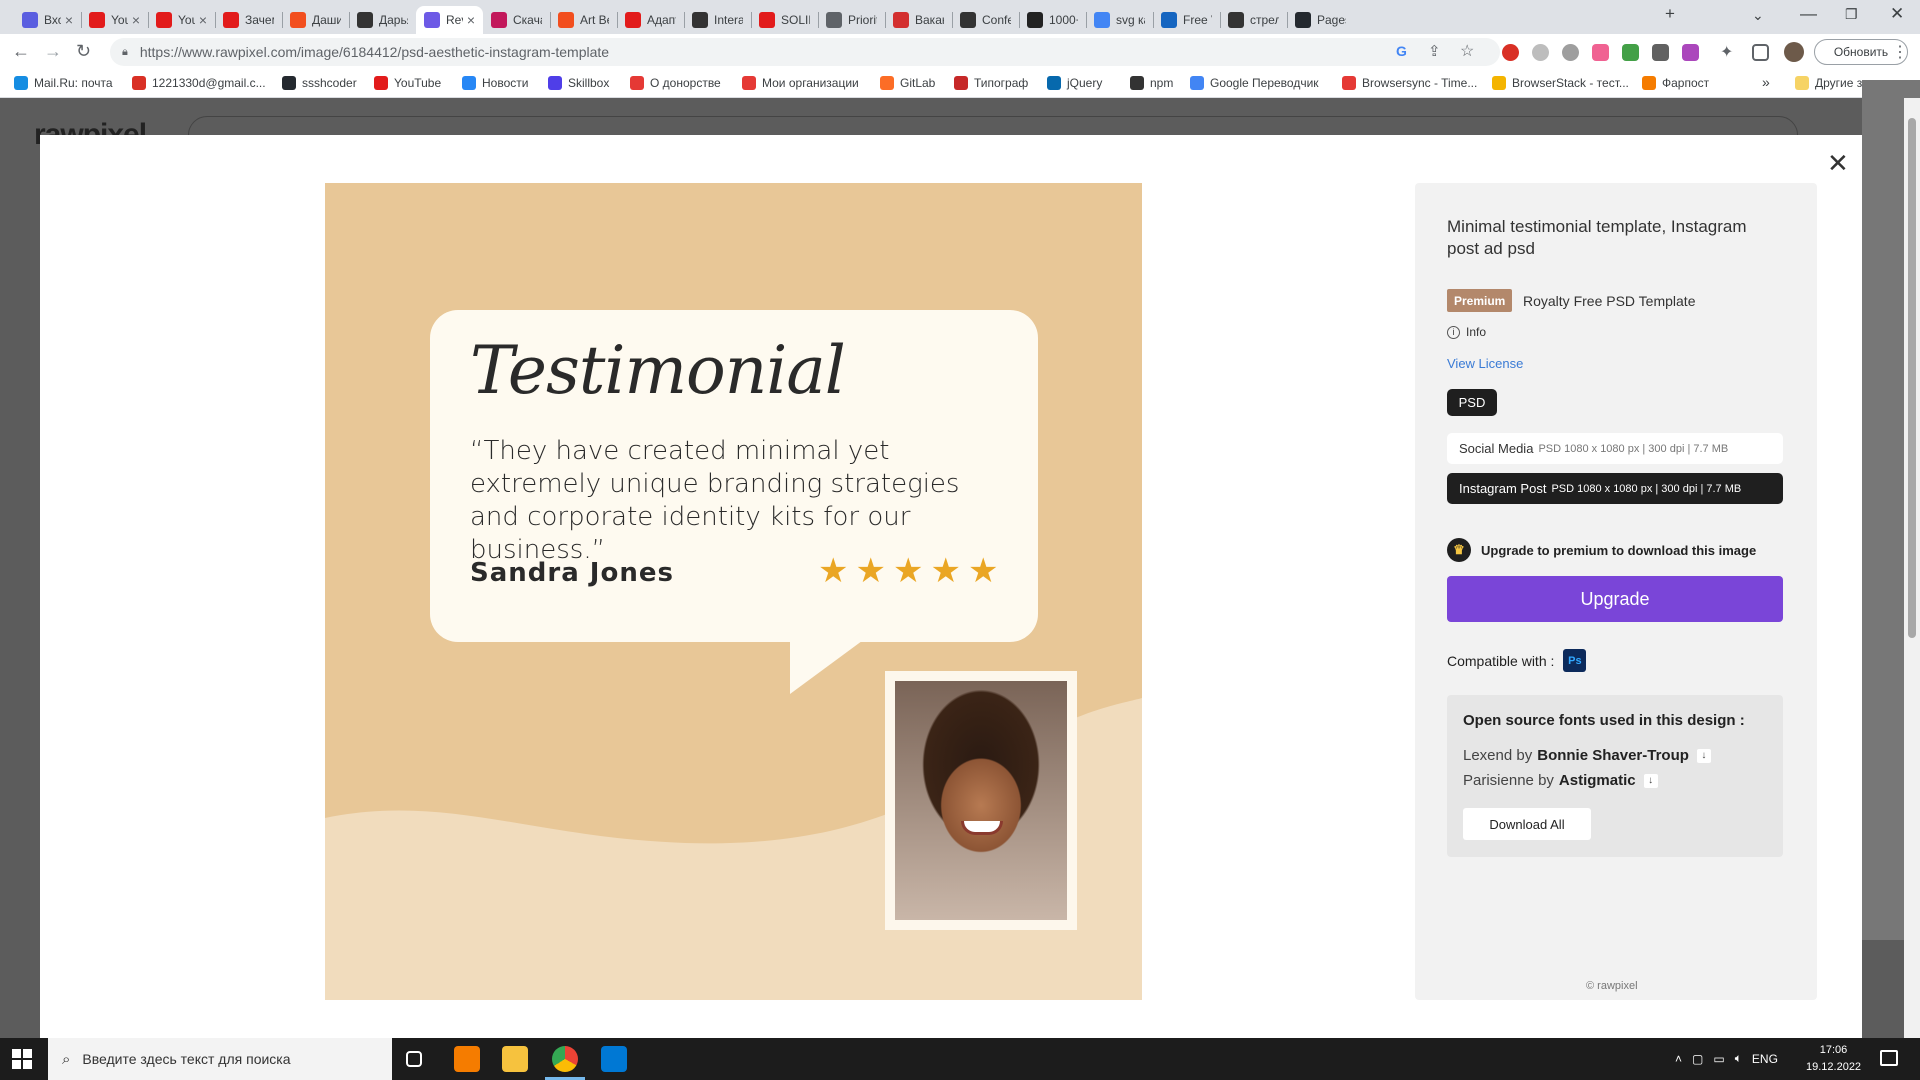 Image resolution: width=1920 pixels, height=1080 pixels. I want to click on bookmark-item: ssshcoder, so click(319, 83).